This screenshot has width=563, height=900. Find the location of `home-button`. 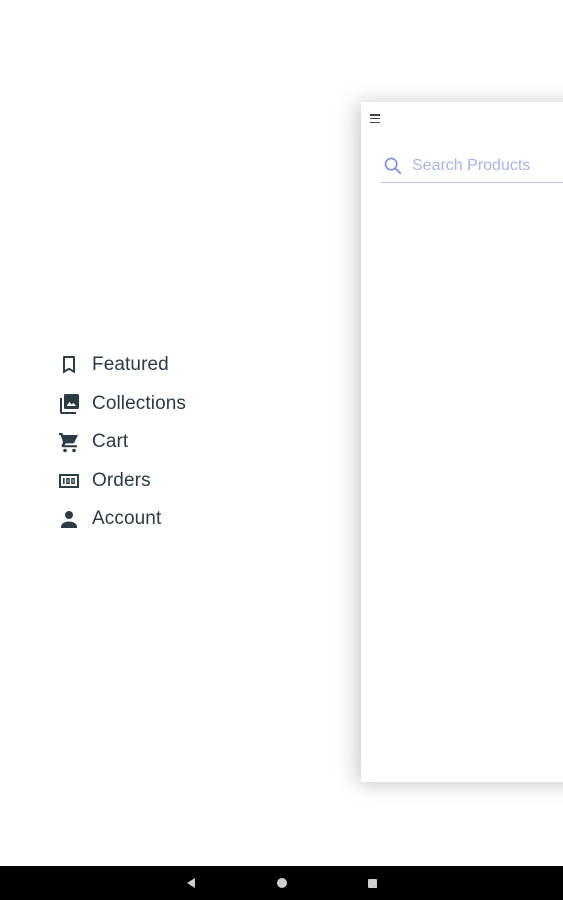

home-button is located at coordinates (282, 883).